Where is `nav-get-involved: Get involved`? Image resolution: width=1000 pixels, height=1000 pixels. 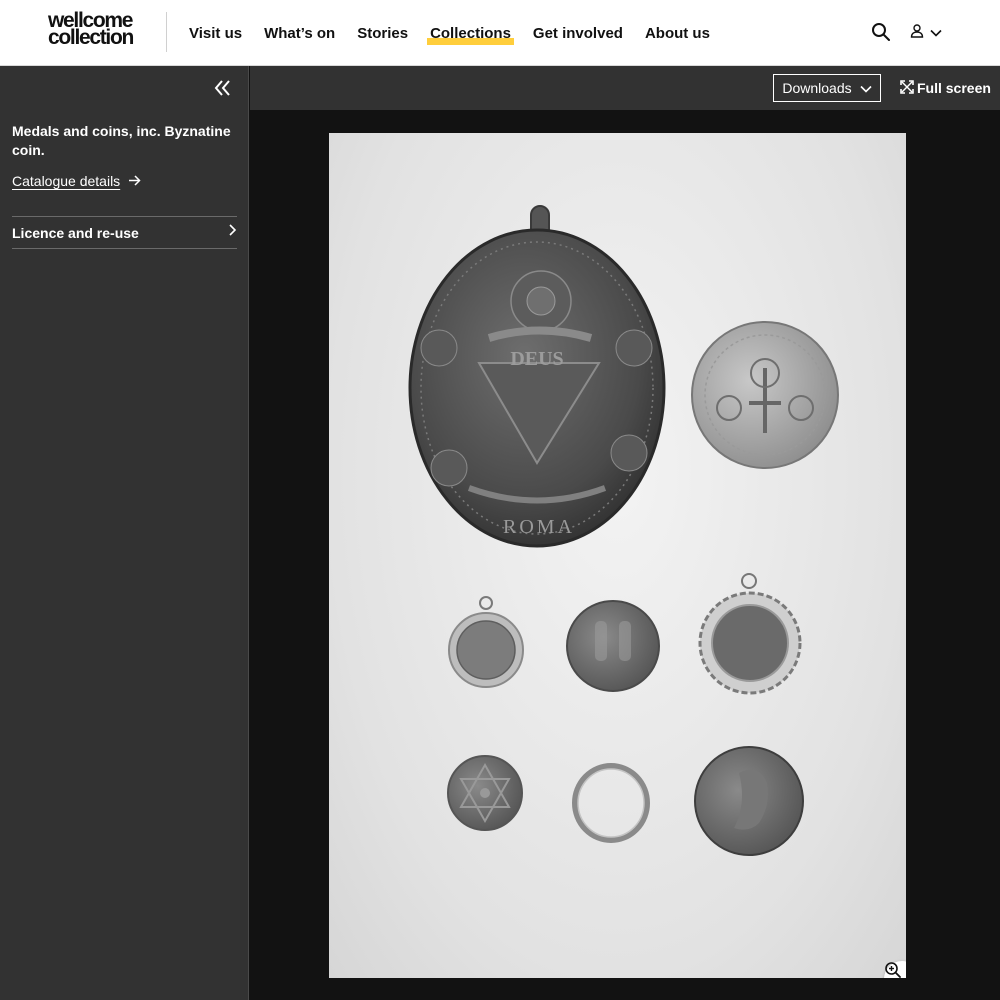
nav-get-involved: Get involved is located at coordinates (578, 33).